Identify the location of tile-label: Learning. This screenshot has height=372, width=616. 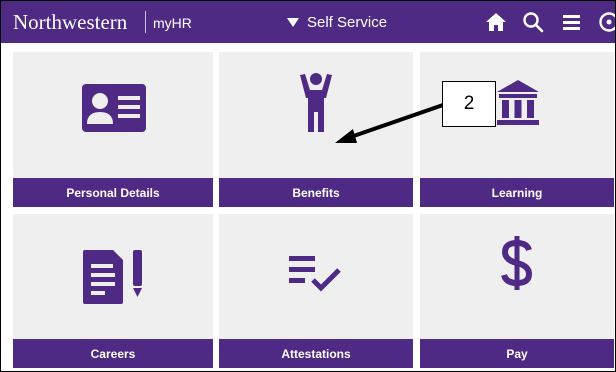
(517, 192).